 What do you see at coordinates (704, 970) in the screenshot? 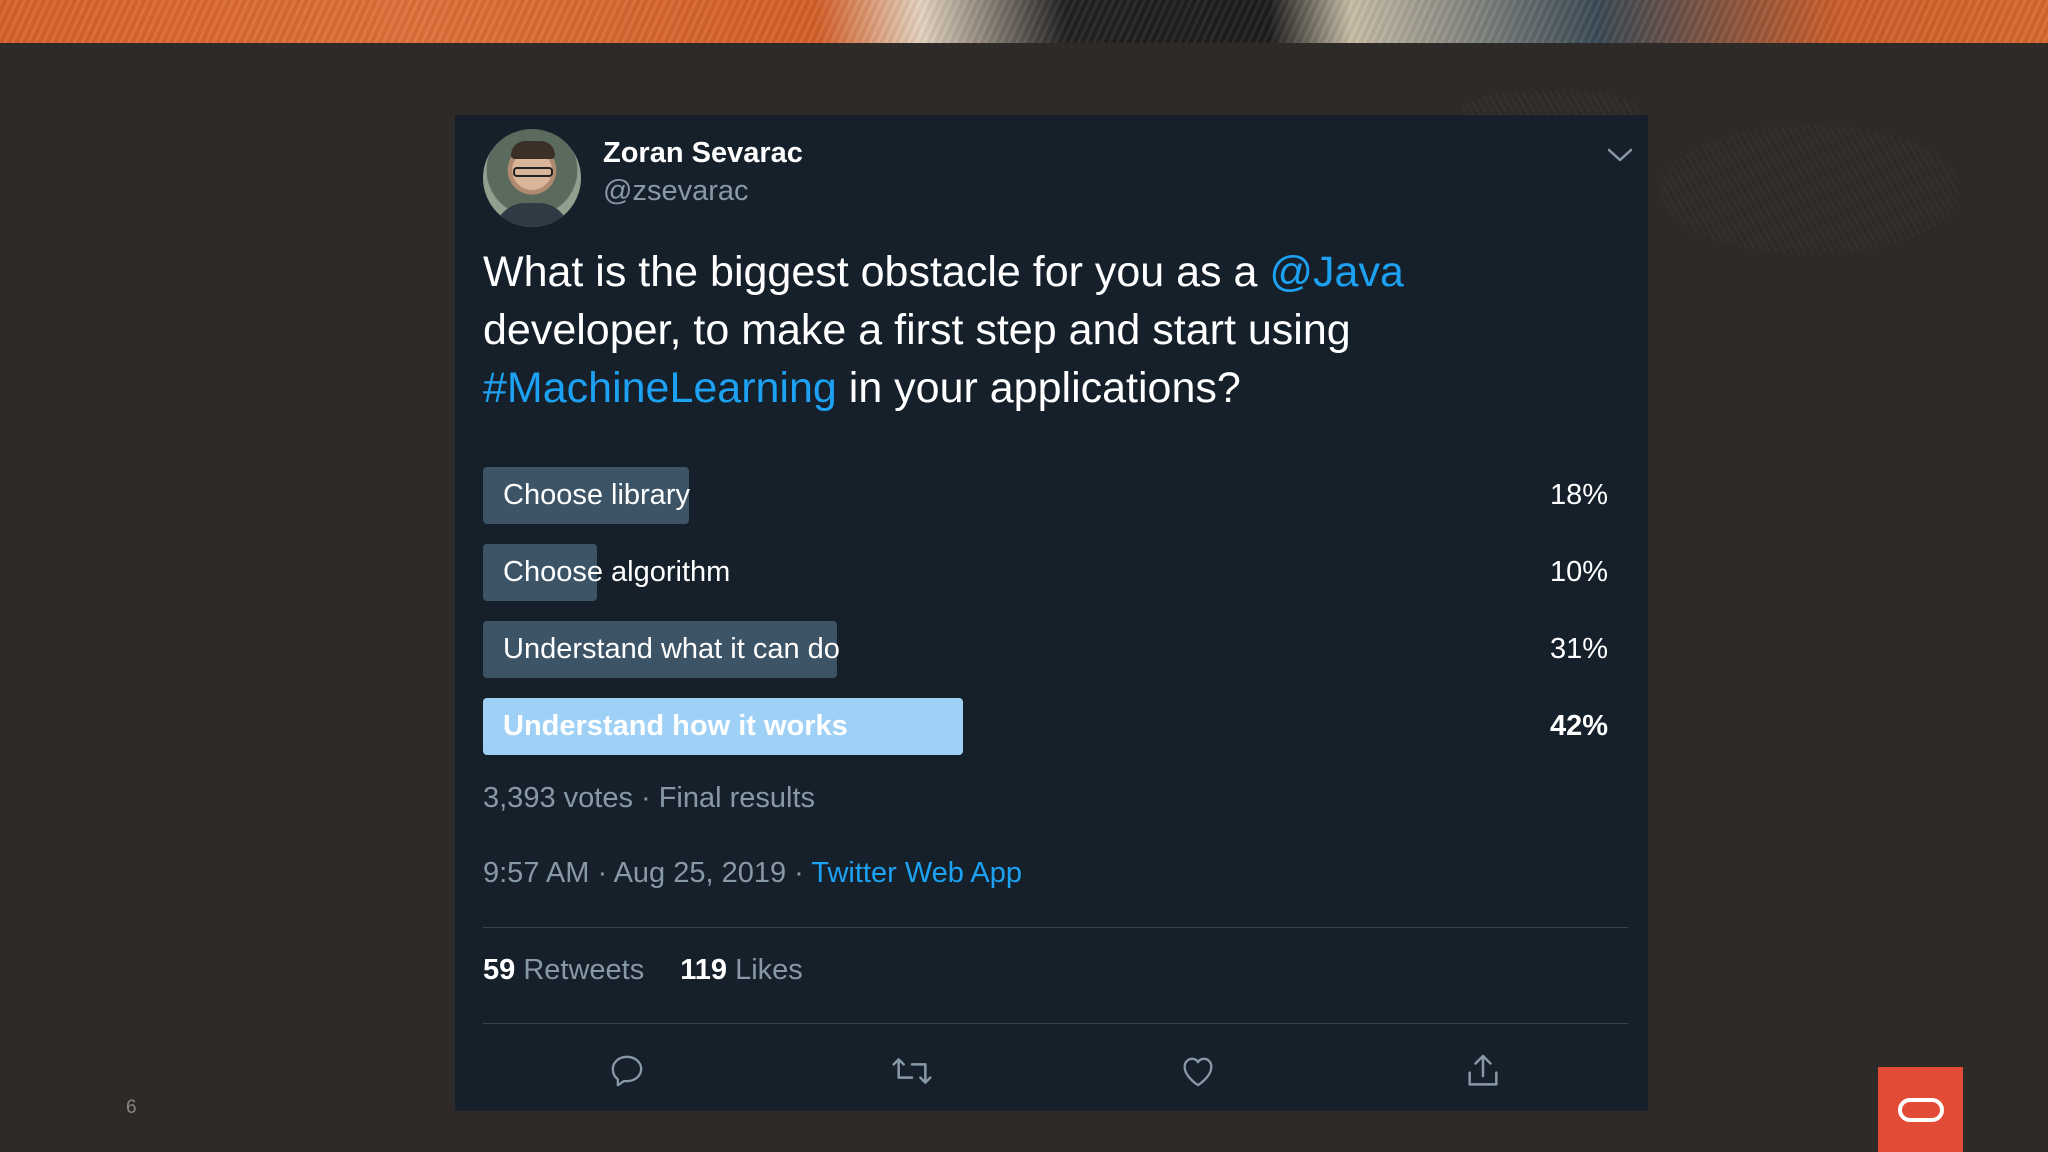
I see `likes-count: 119` at bounding box center [704, 970].